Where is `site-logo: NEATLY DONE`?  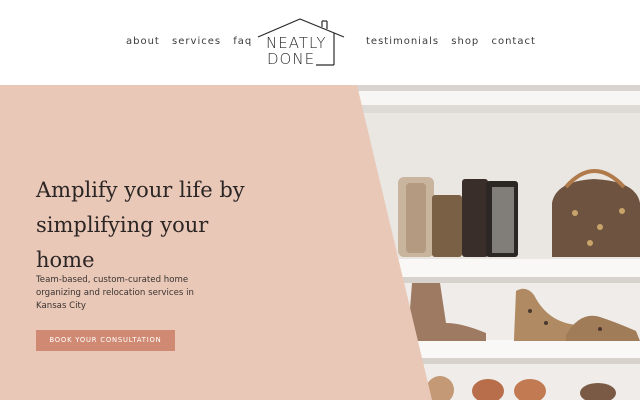 site-logo: NEATLY DONE is located at coordinates (300, 43).